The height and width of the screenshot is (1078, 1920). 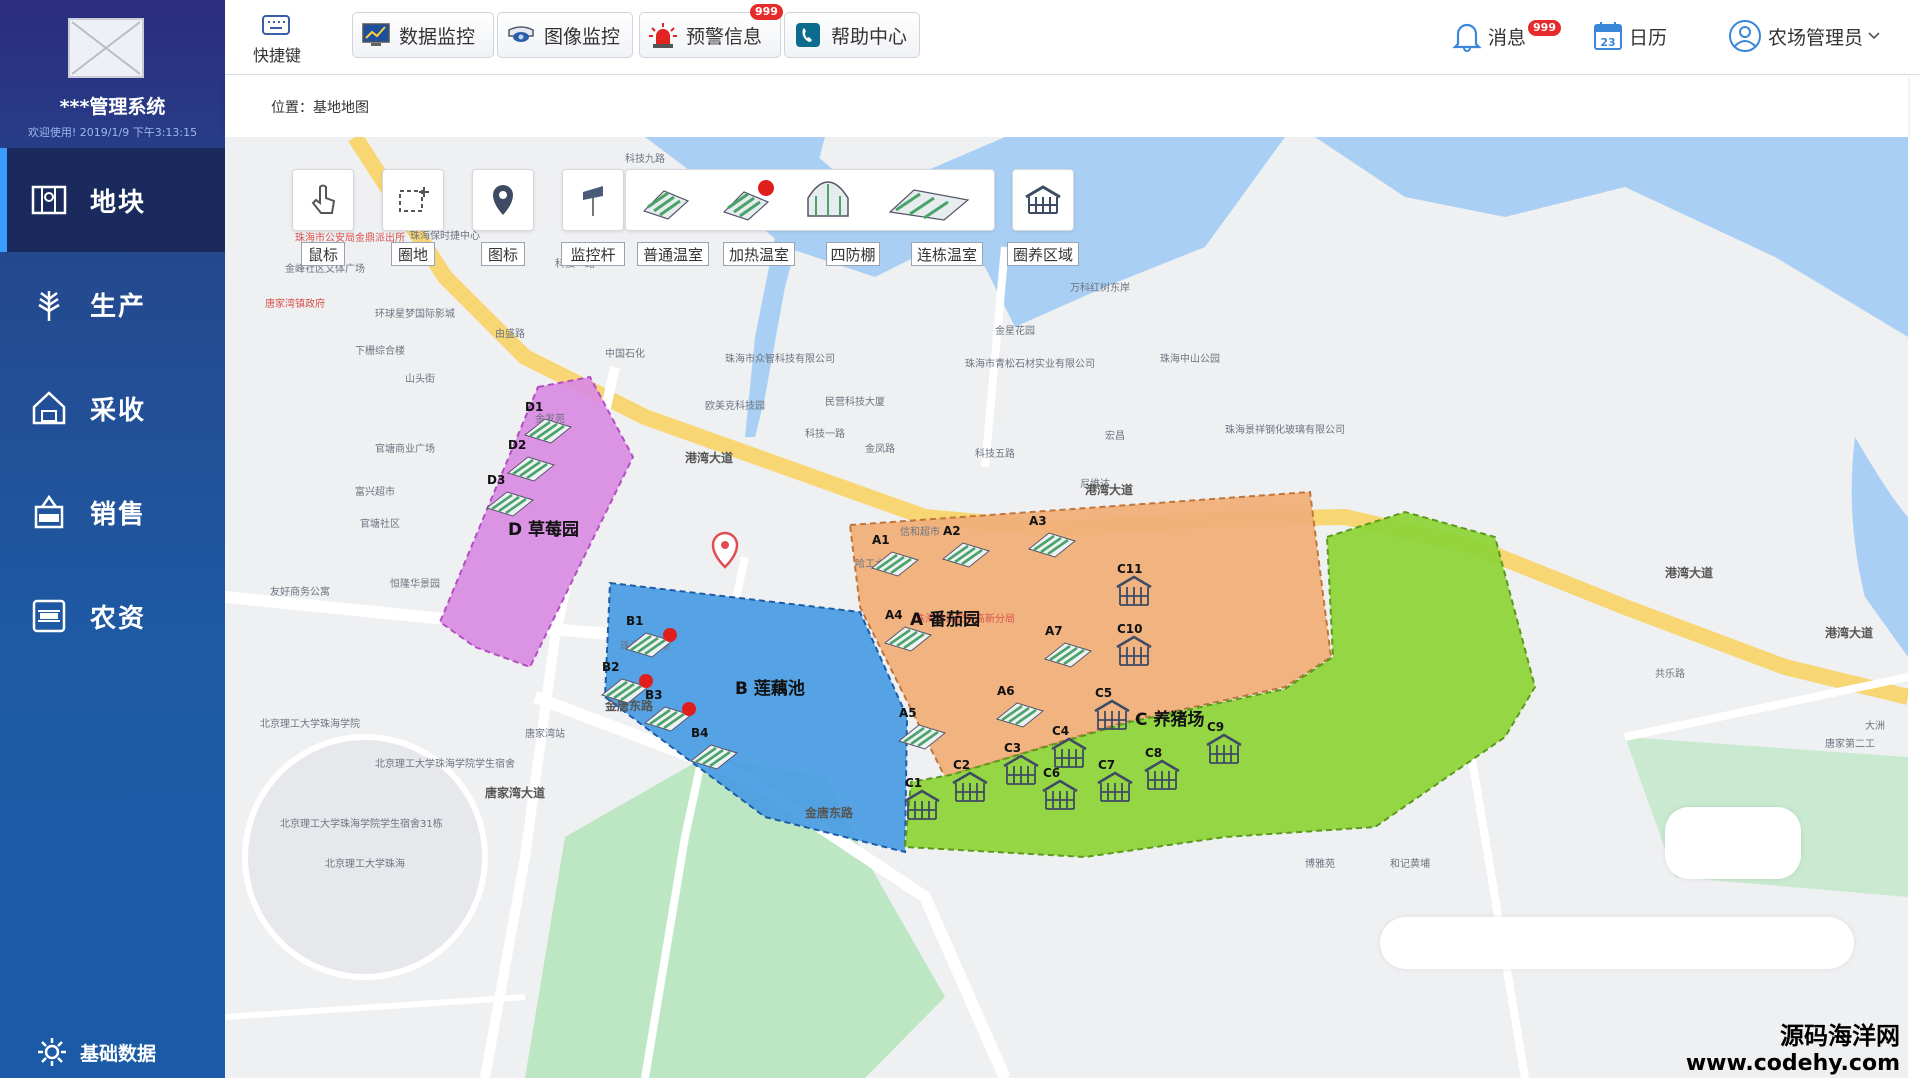 What do you see at coordinates (711, 31) in the screenshot?
I see `warning-info-button: 预警信息 999` at bounding box center [711, 31].